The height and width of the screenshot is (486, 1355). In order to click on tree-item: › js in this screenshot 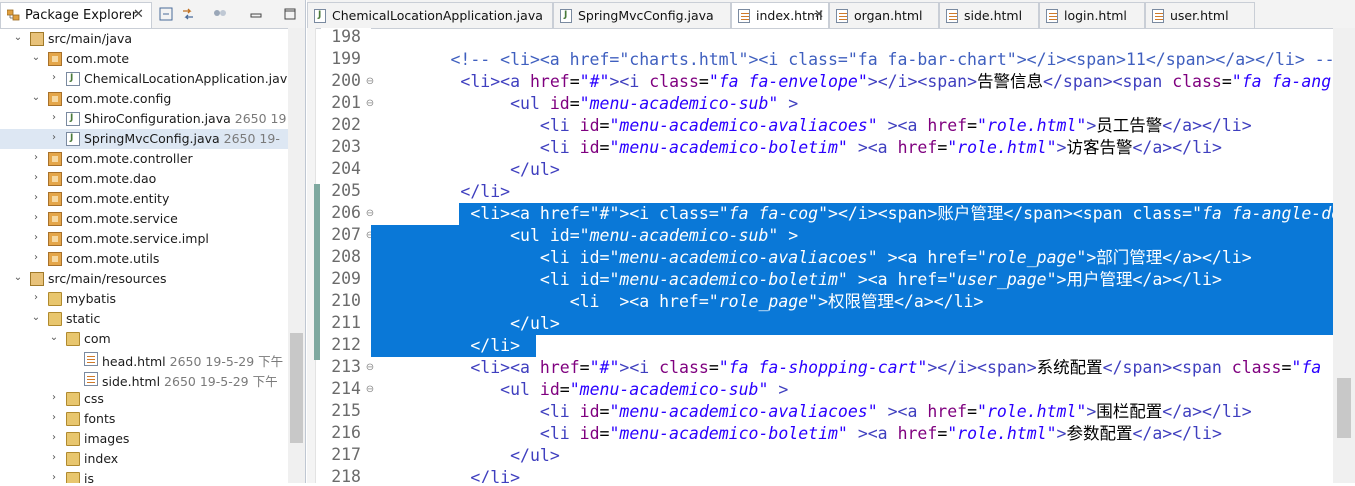, I will do `click(144, 476)`.